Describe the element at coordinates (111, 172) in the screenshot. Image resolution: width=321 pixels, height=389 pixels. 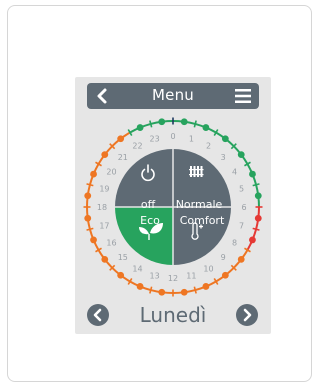
I see `hour-label: 20` at that location.